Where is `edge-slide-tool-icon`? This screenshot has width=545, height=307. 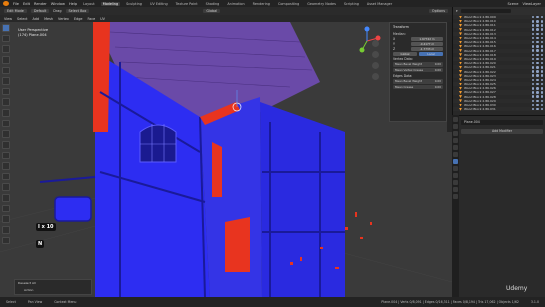
edge-slide-tool-icon is located at coordinates (6, 208).